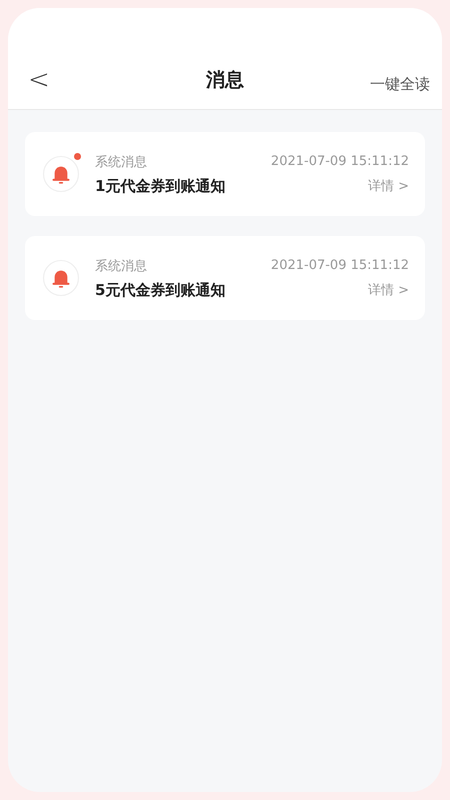 The width and height of the screenshot is (450, 800). I want to click on mark-all-read-button: 一键全读, so click(400, 84).